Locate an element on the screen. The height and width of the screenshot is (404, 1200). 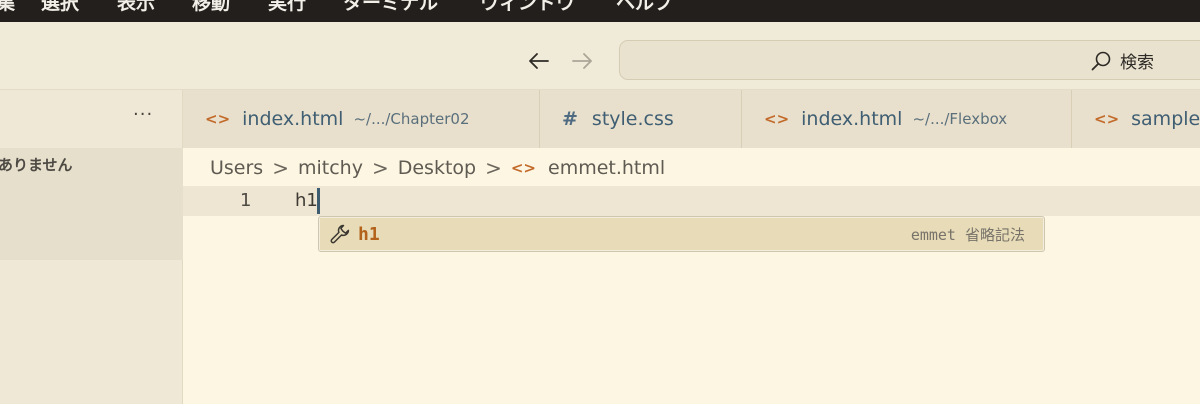
suggest-label: h1 is located at coordinates (369, 234).